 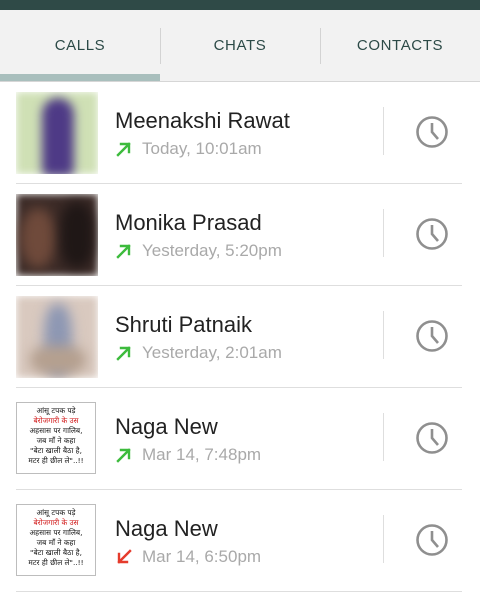 I want to click on contact-name: Monika Prasad, so click(x=188, y=222).